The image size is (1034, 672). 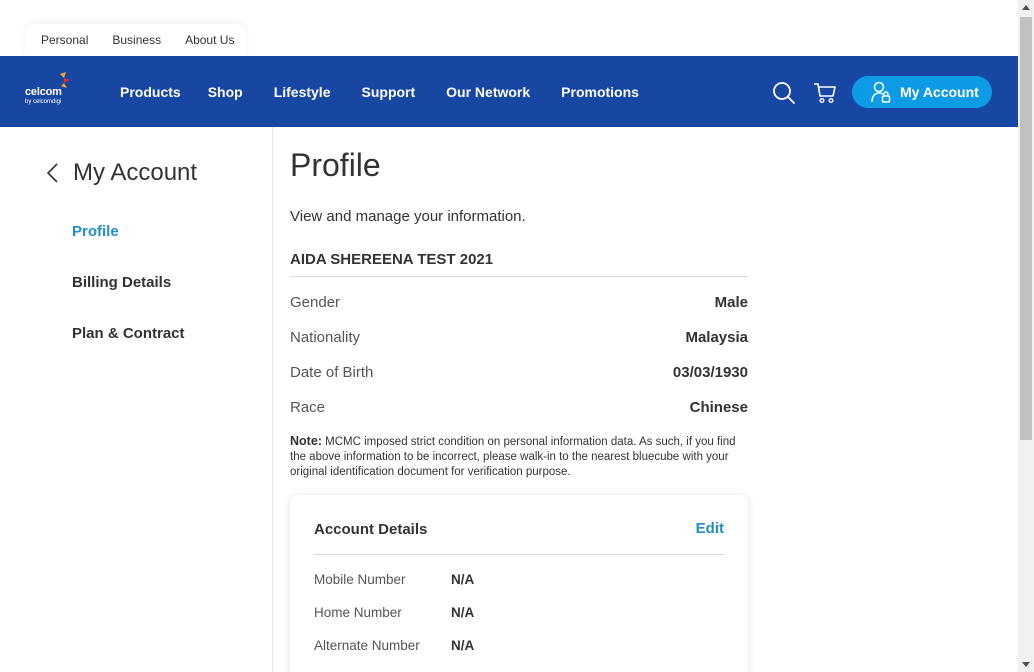 What do you see at coordinates (519, 337) in the screenshot?
I see `info-row-nationality: Nationality Malaysia` at bounding box center [519, 337].